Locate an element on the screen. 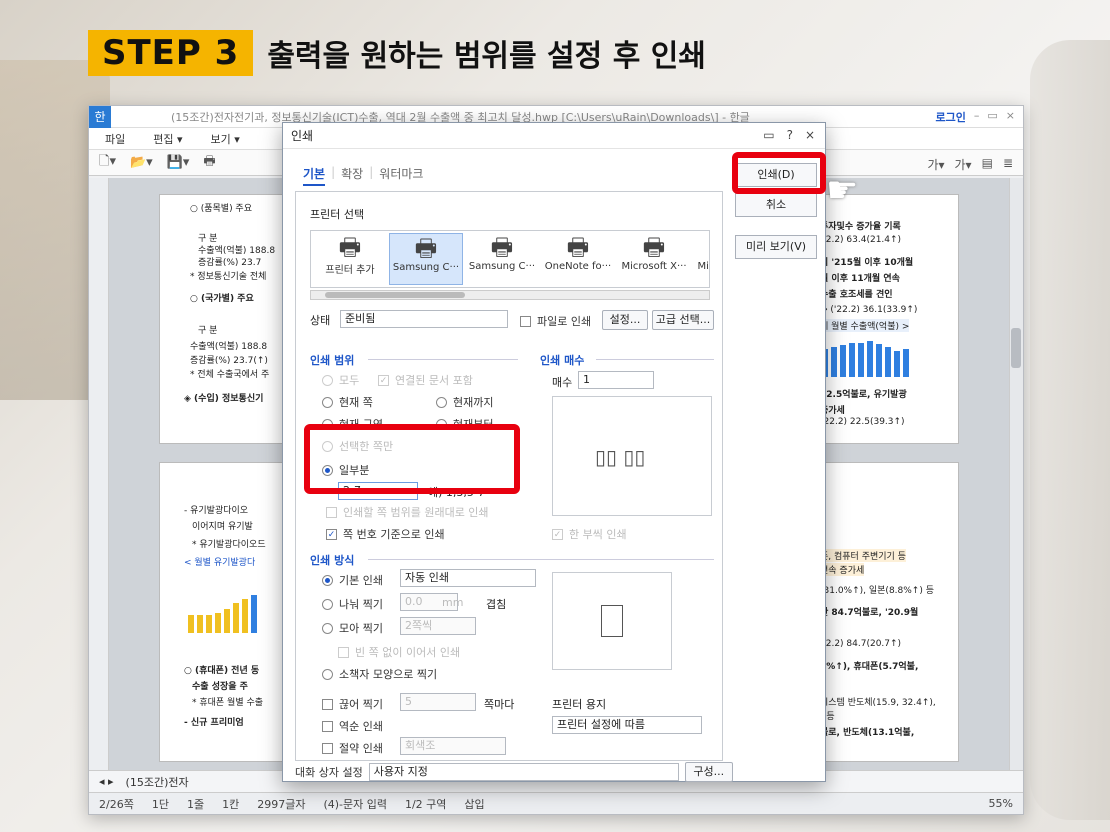  tab-nav-icon: ◂ ▸ is located at coordinates (106, 781).